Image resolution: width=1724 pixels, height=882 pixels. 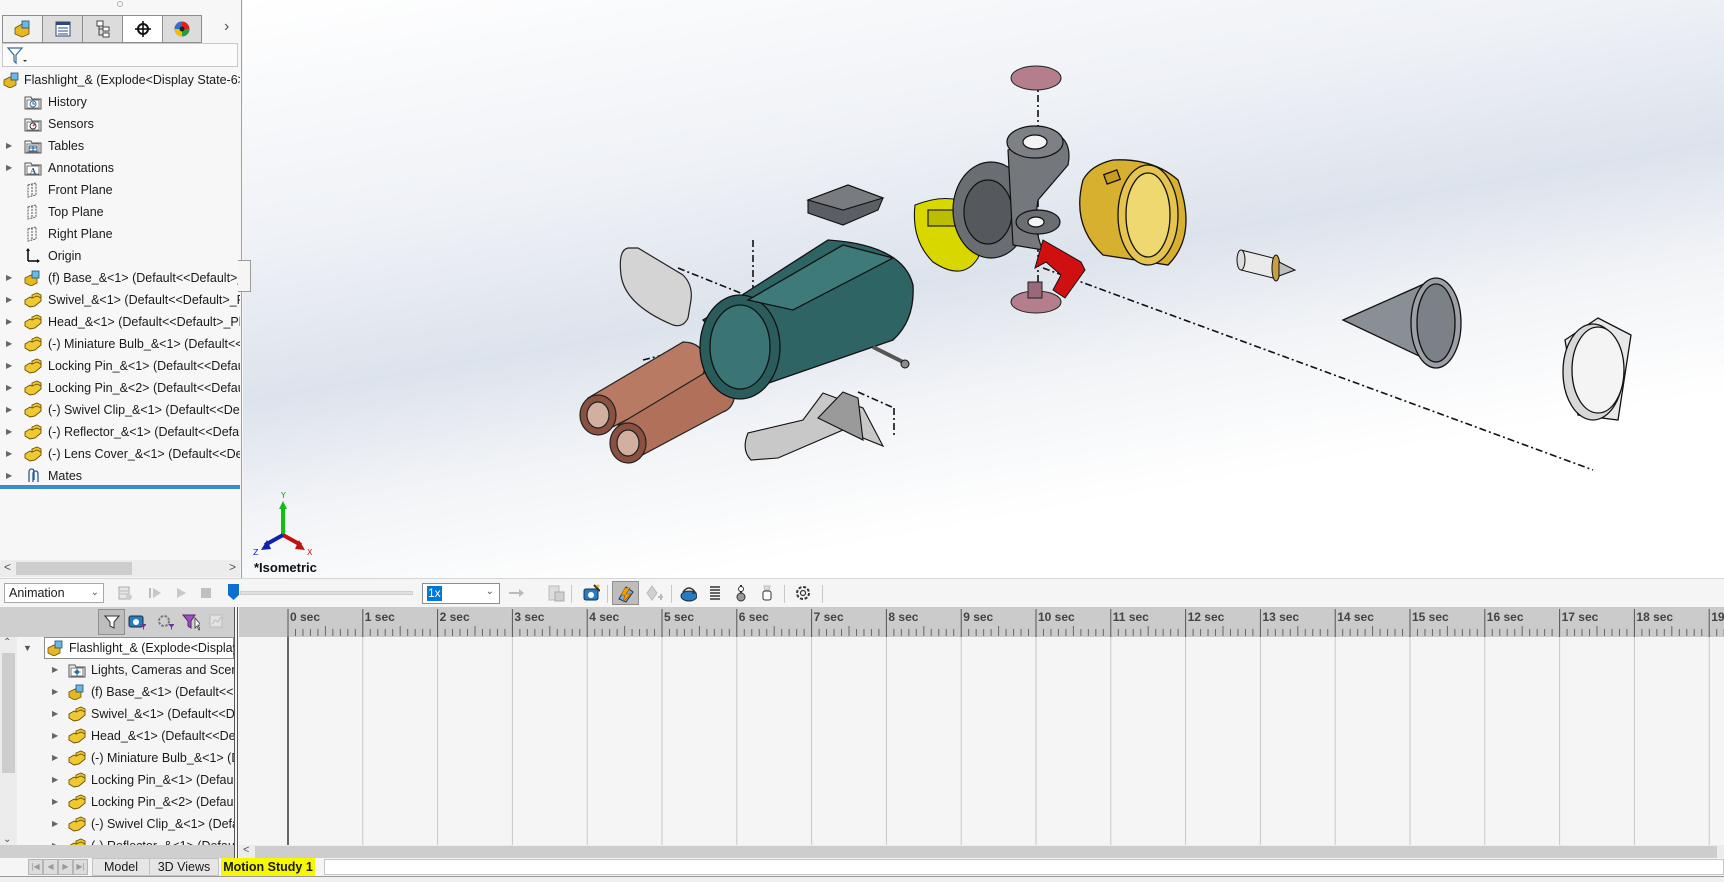 I want to click on motion-tree-hscrollbar, so click(x=117, y=852).